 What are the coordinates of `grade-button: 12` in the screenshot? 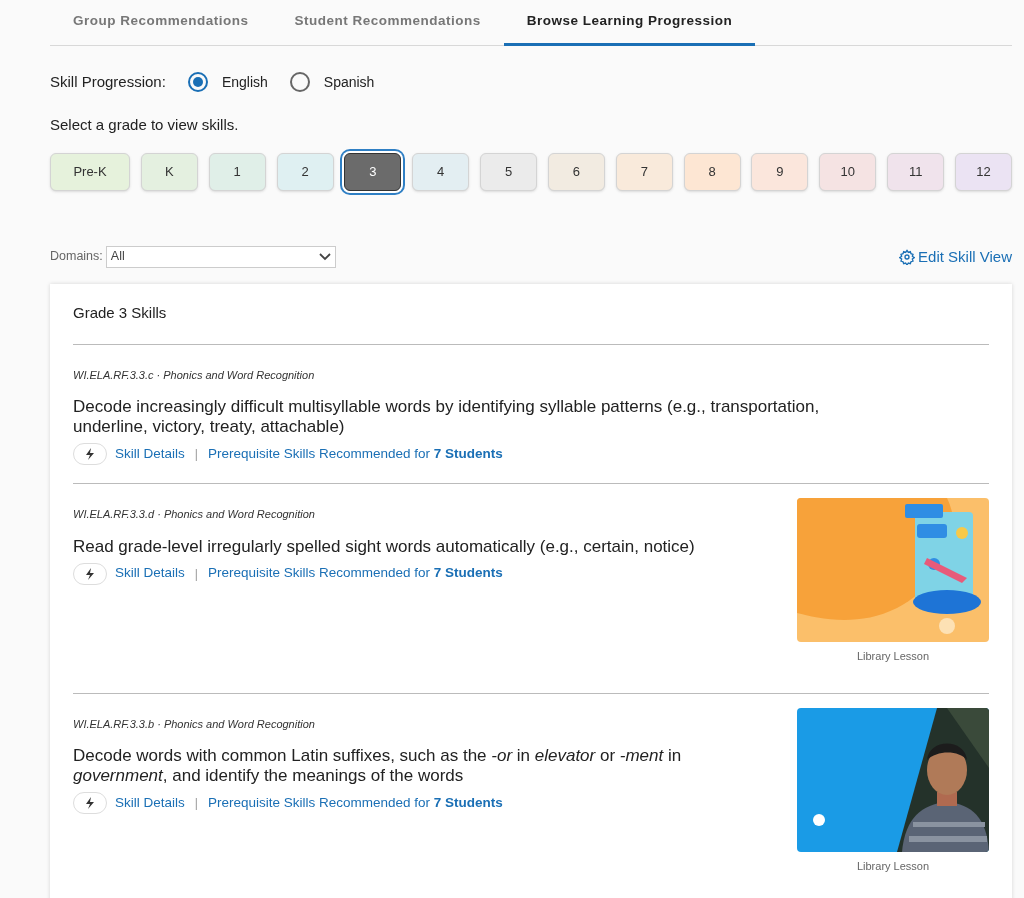 It's located at (983, 171).